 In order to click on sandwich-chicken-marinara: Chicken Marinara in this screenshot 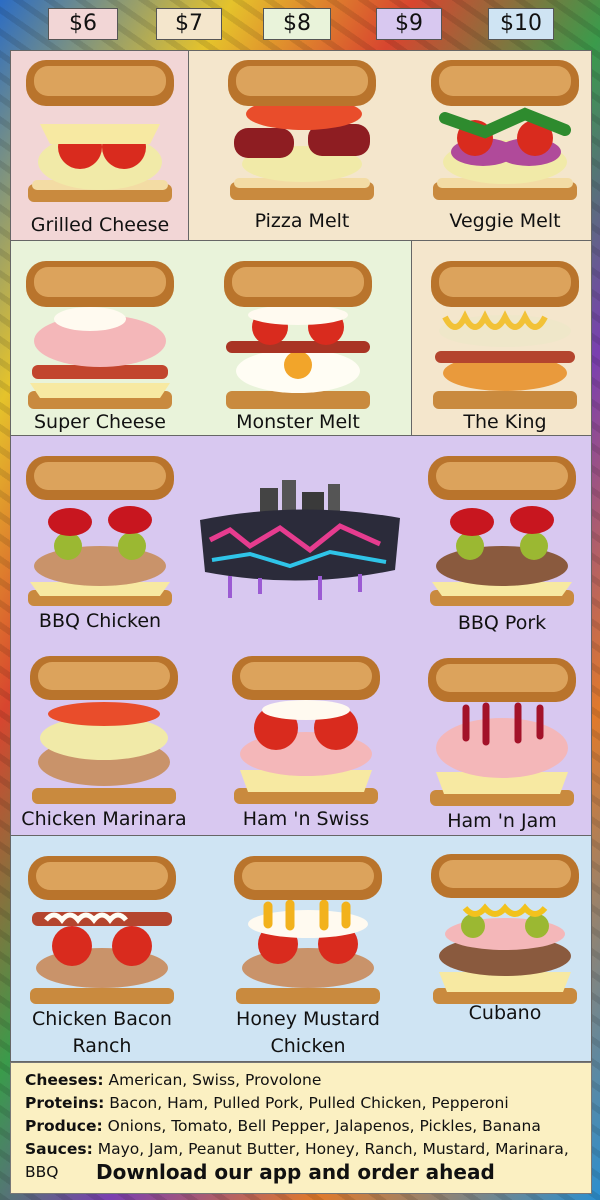, I will do `click(104, 742)`.